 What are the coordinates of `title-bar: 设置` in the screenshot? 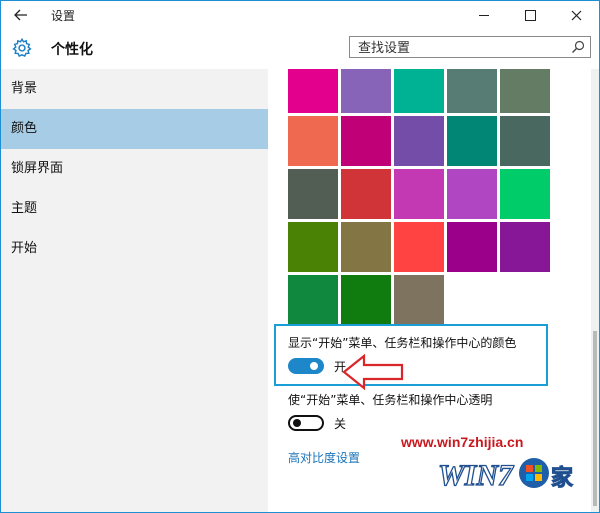 It's located at (300, 15).